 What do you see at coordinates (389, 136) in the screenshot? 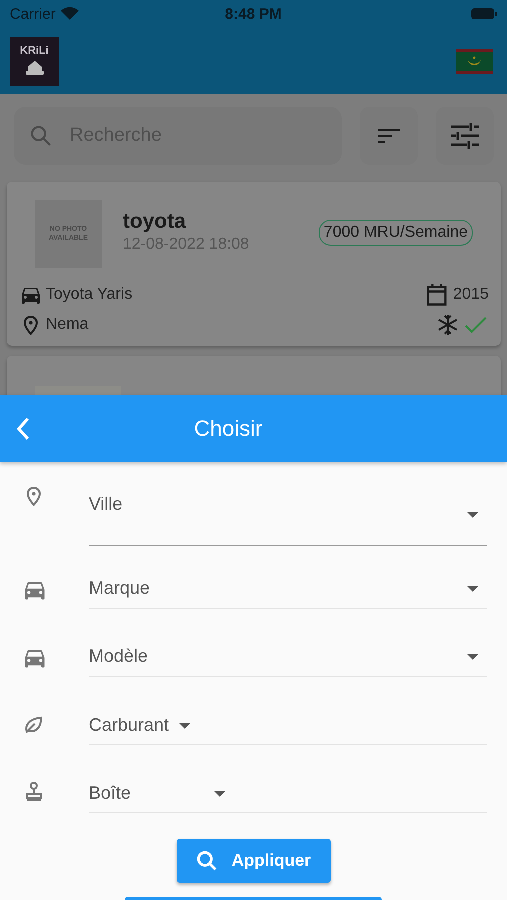
I see `sort-icon` at bounding box center [389, 136].